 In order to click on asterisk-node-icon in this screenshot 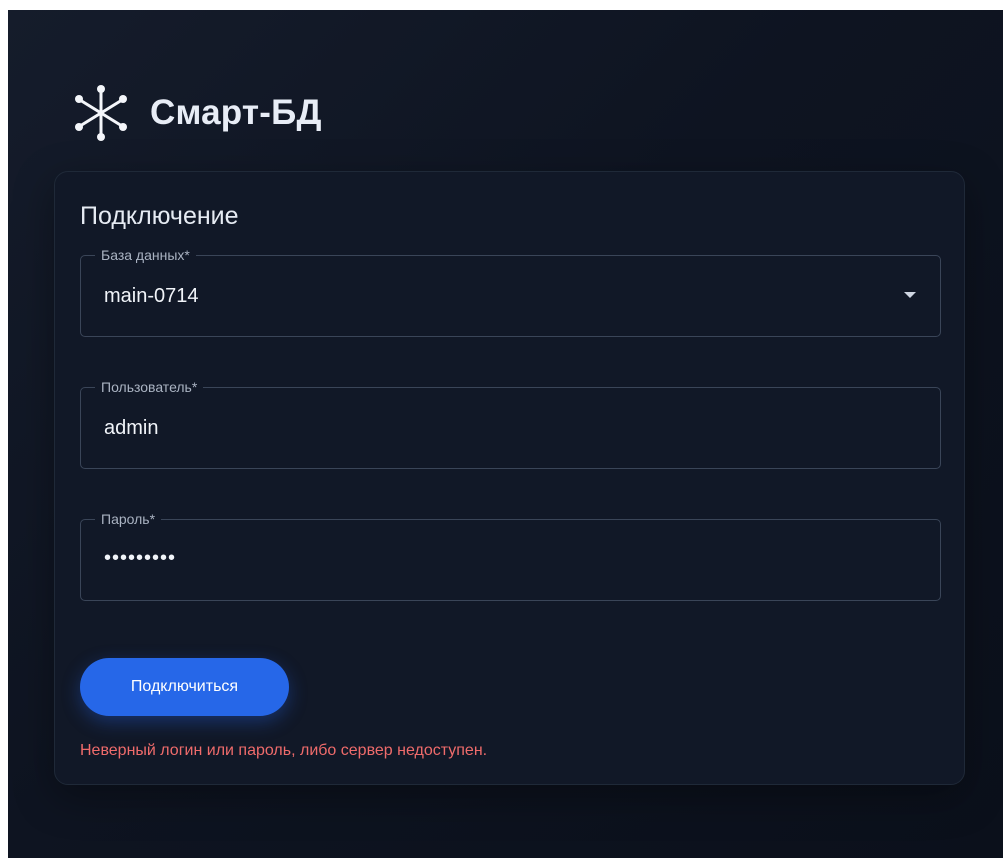, I will do `click(101, 113)`.